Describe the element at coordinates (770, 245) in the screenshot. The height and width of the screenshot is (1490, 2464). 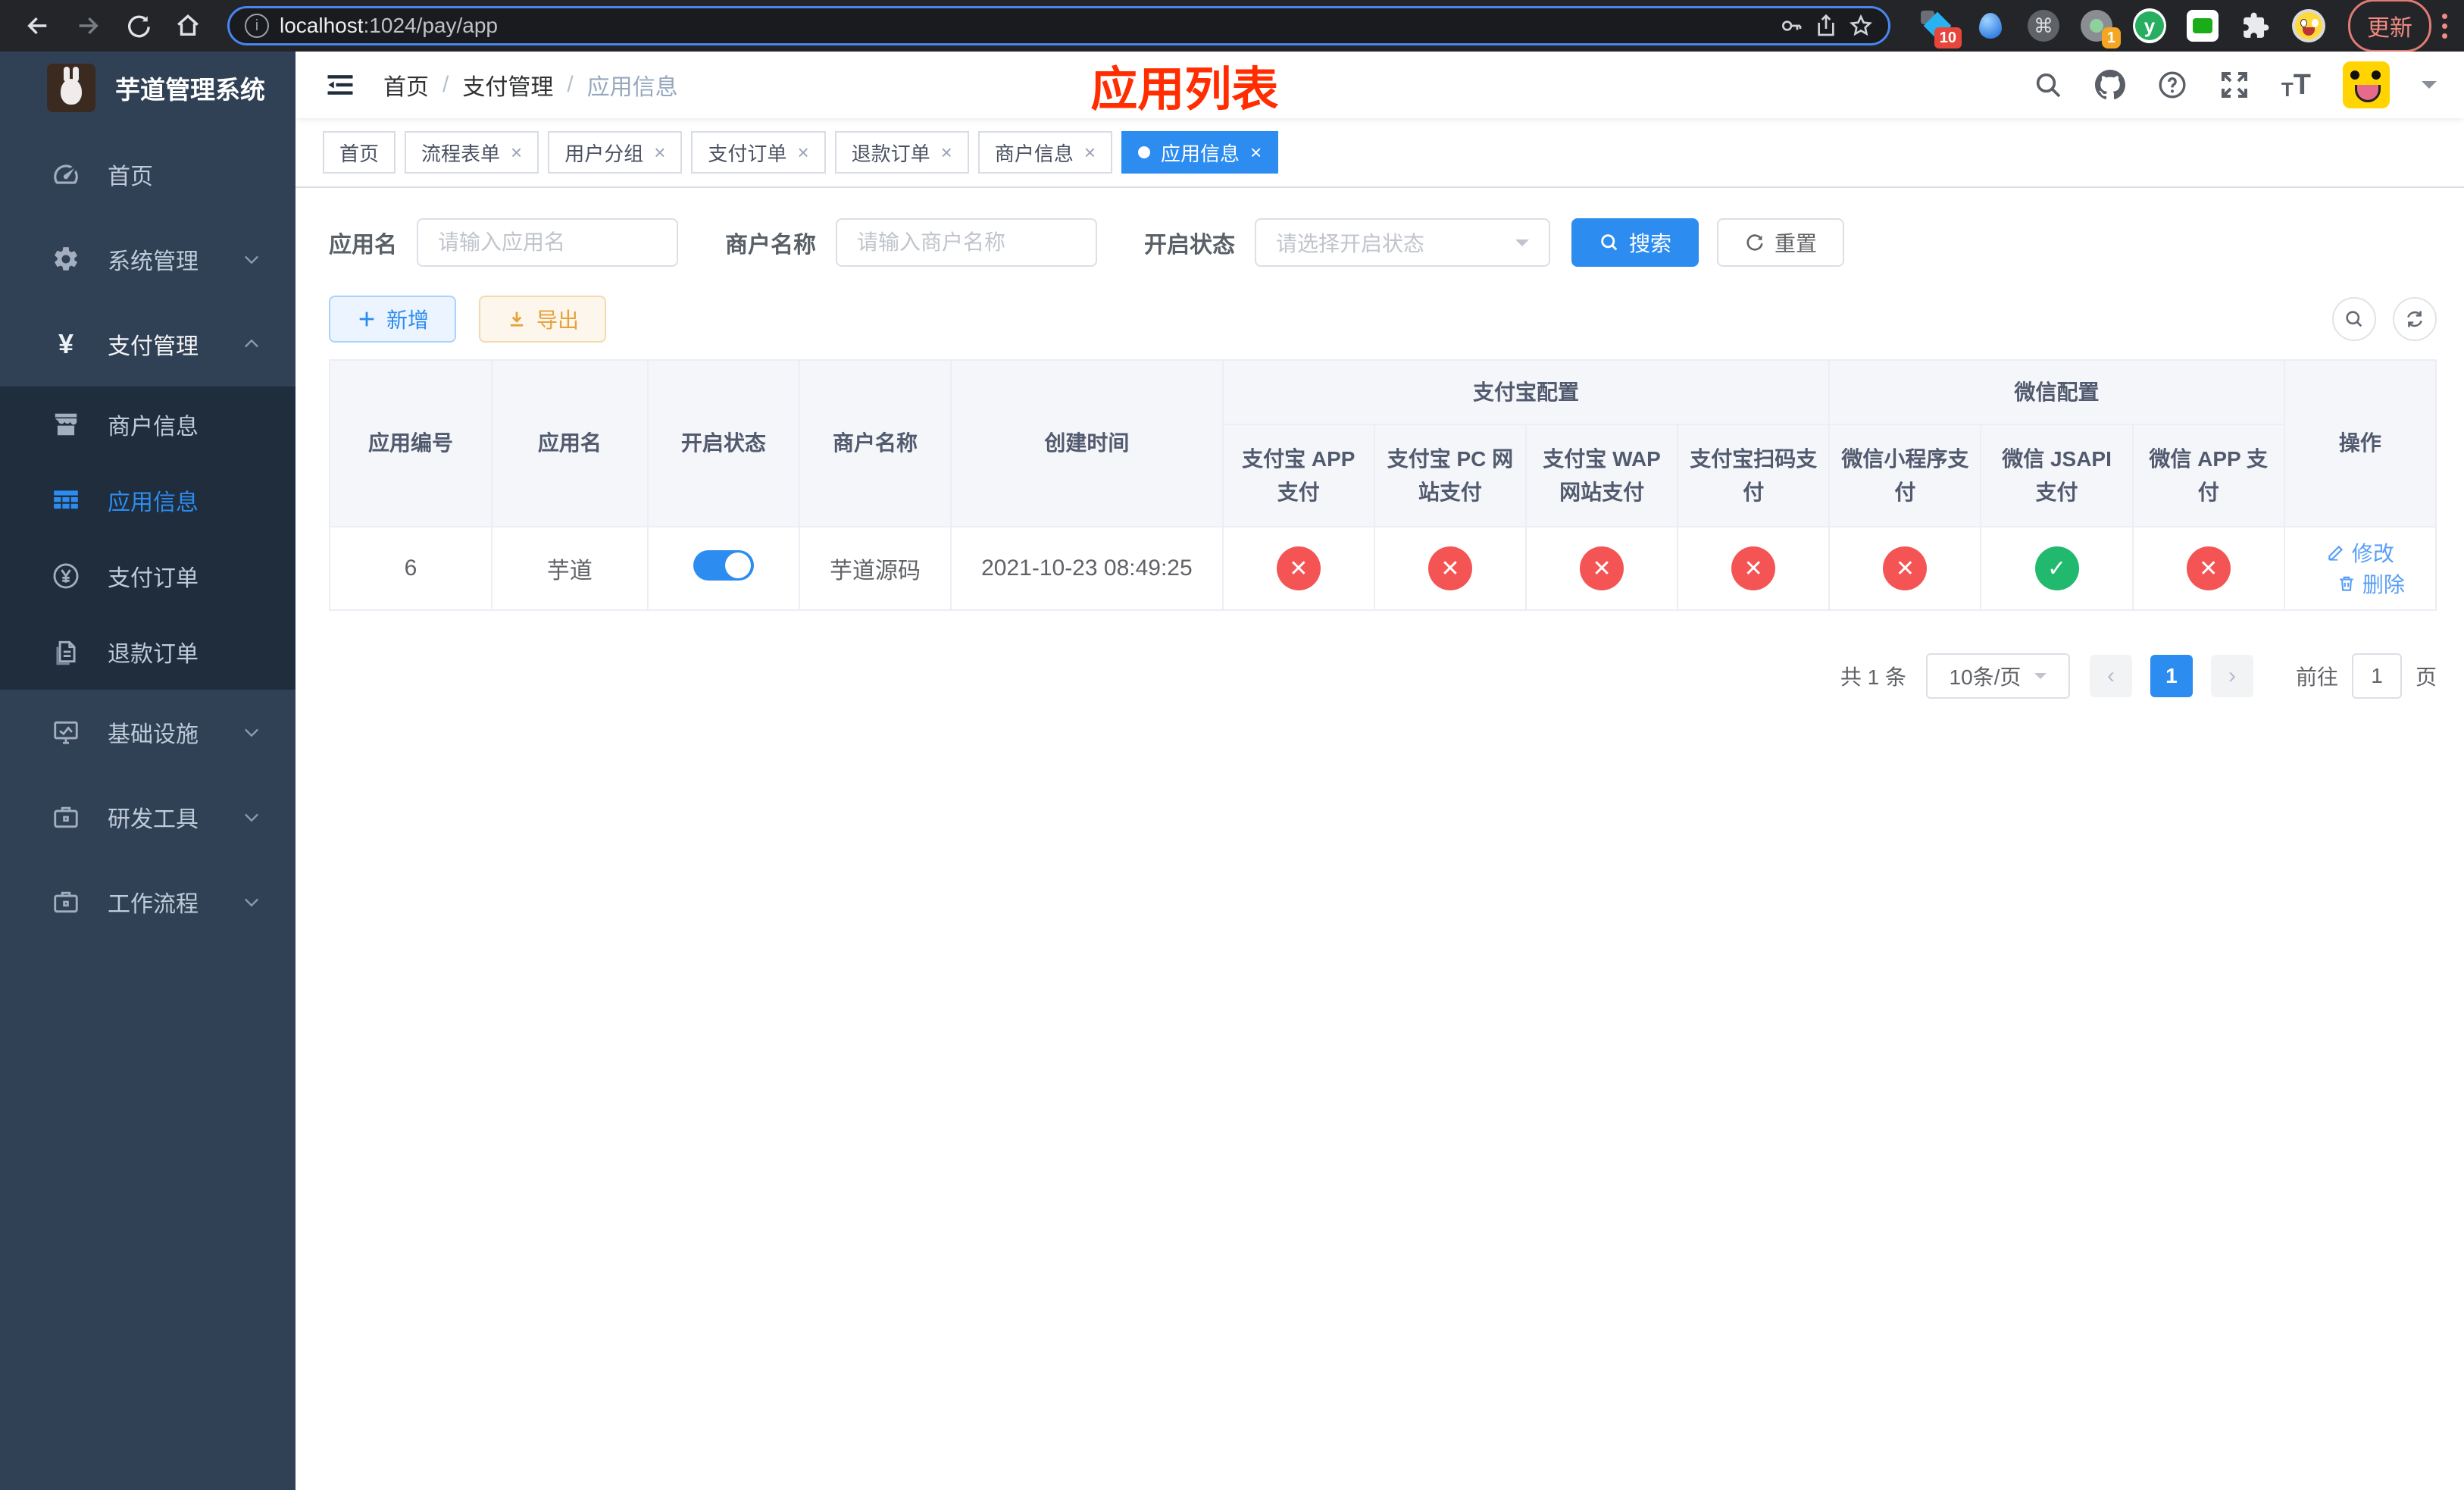
I see `filter-merchant-label: 商户名称` at that location.